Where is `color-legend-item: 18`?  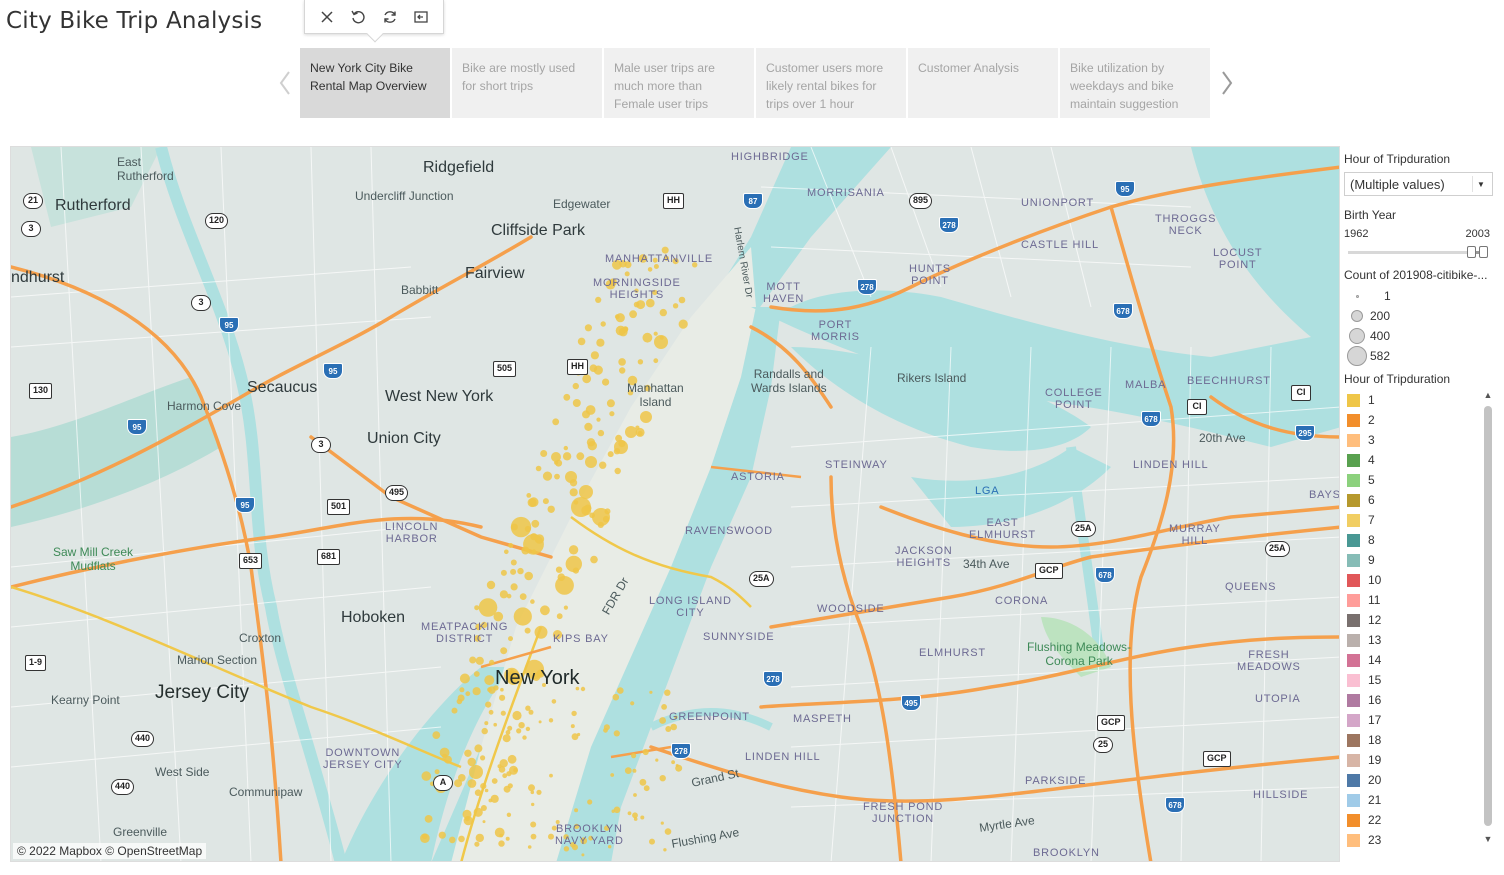 color-legend-item: 18 is located at coordinates (1422, 740).